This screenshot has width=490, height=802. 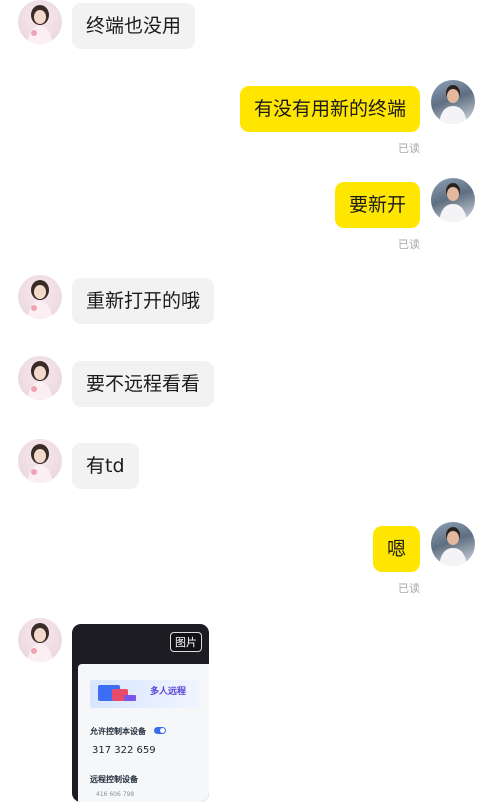 What do you see at coordinates (143, 384) in the screenshot?
I see `message-bubble: 要不远程看看` at bounding box center [143, 384].